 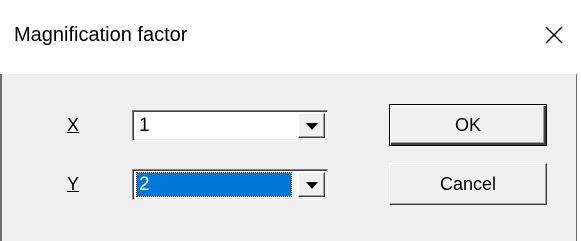 I want to click on x-combobox: 1, so click(x=230, y=125).